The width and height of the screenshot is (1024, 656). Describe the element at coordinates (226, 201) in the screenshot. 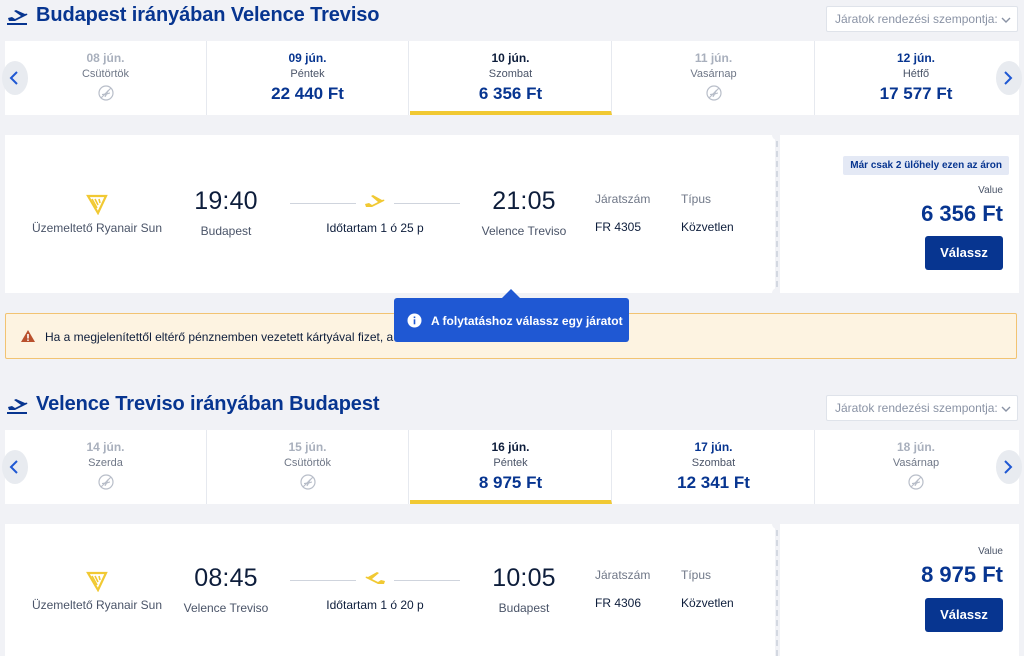

I see `departure-time: 19:40` at that location.